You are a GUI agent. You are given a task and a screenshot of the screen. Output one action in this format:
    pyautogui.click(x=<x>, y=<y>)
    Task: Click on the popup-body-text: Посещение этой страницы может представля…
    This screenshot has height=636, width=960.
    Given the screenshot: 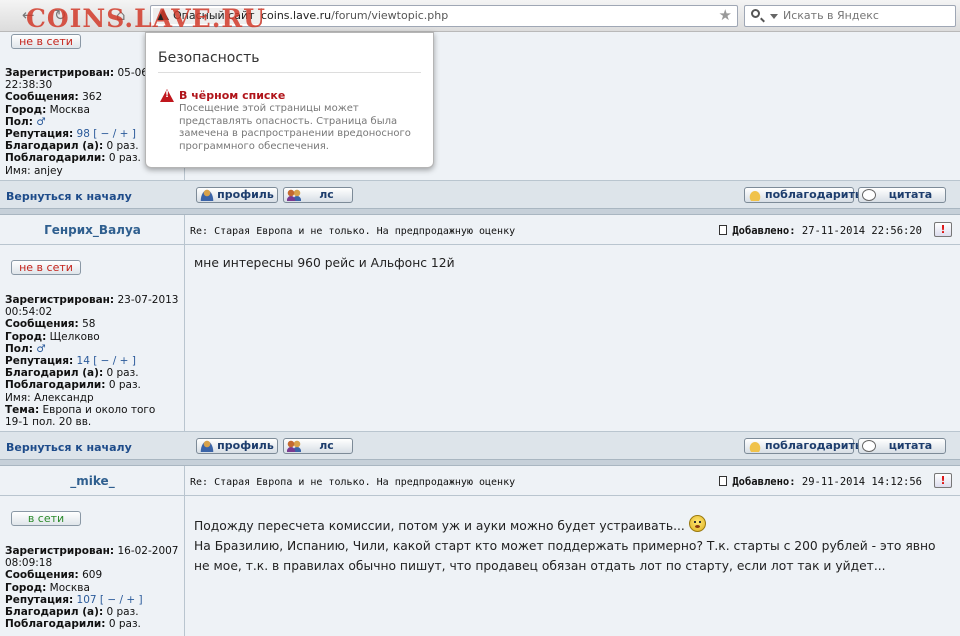 What is the action you would take?
    pyautogui.click(x=295, y=127)
    